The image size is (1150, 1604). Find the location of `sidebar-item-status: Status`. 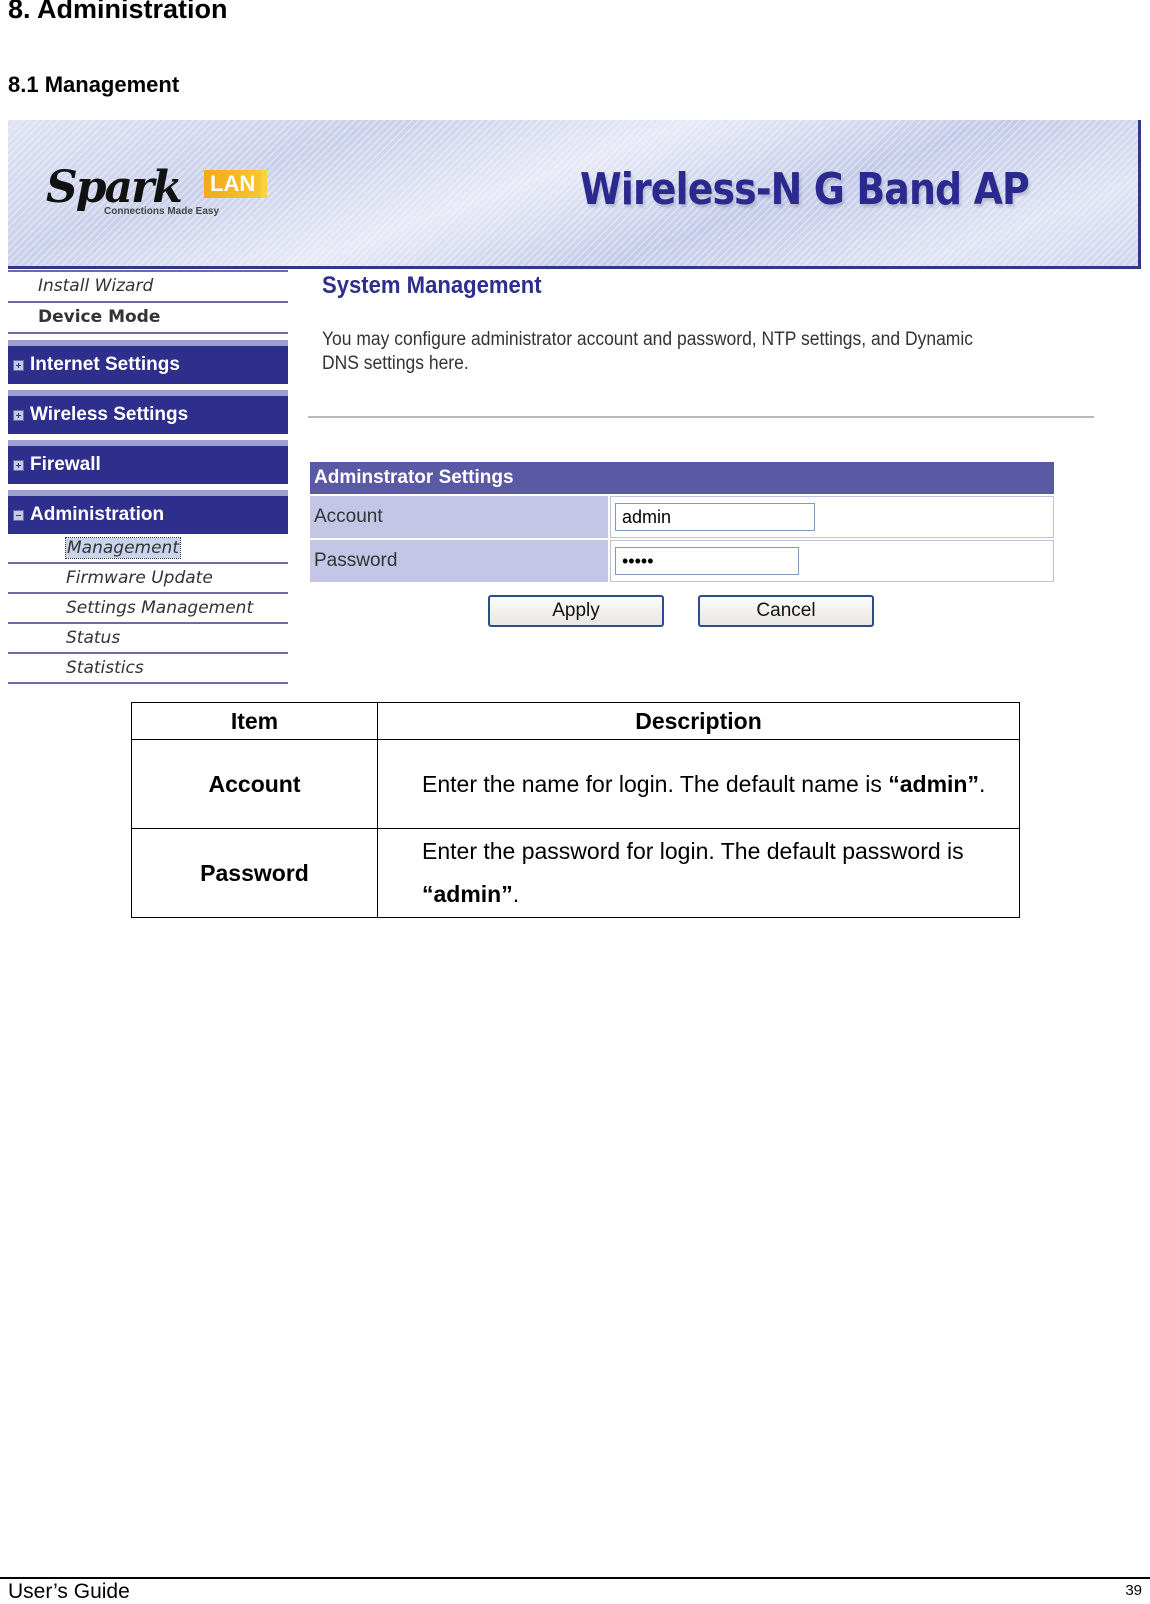

sidebar-item-status: Status is located at coordinates (148, 639).